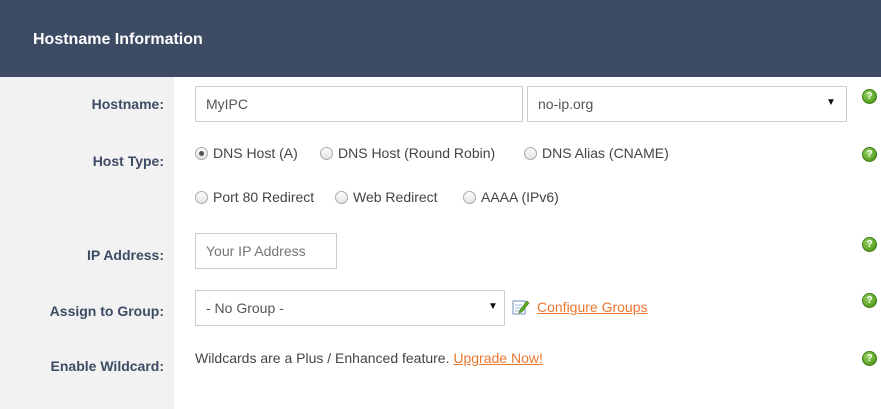  Describe the element at coordinates (592, 307) in the screenshot. I see `configure-groups-link: Configure Groups` at that location.